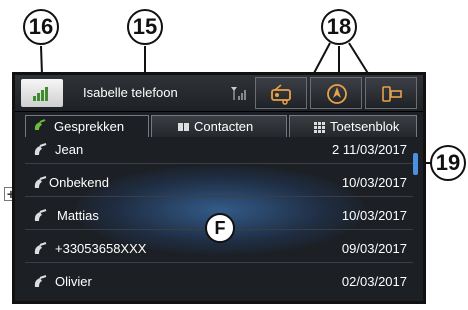 This screenshot has height=310, width=468. What do you see at coordinates (145, 27) in the screenshot?
I see `callout-15: 15` at bounding box center [145, 27].